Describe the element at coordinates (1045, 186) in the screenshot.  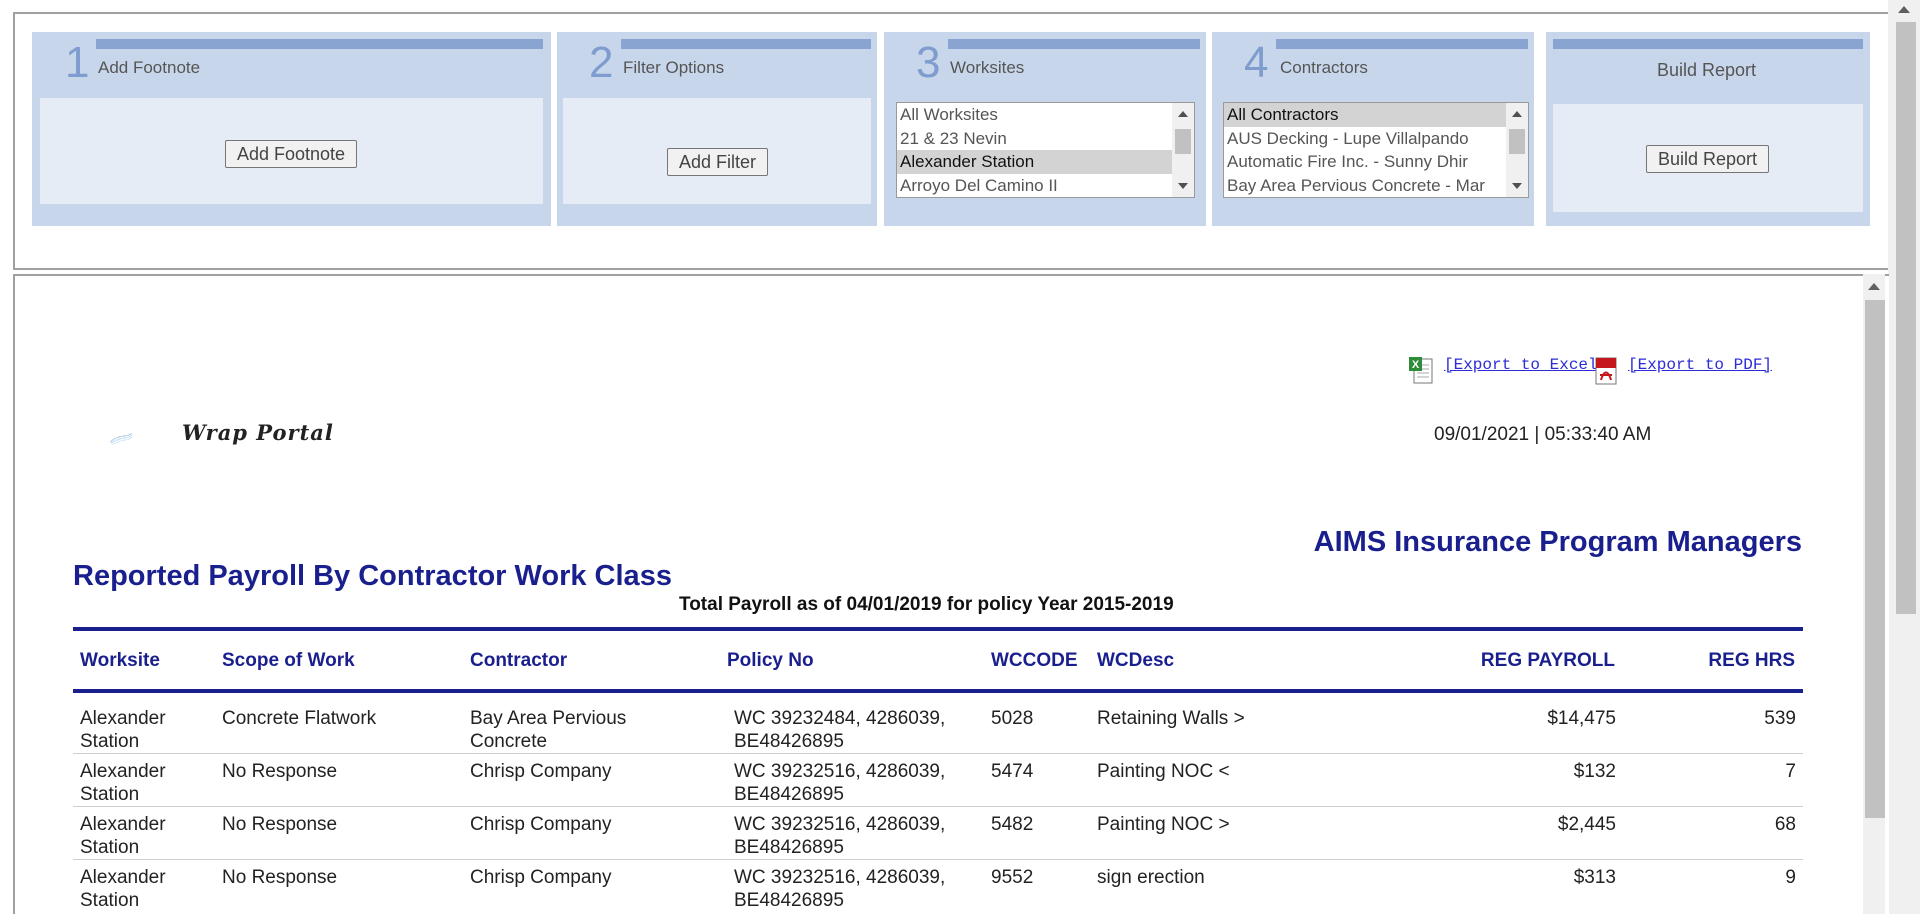
I see `worksite-option: Arroyo Del Camino II` at that location.